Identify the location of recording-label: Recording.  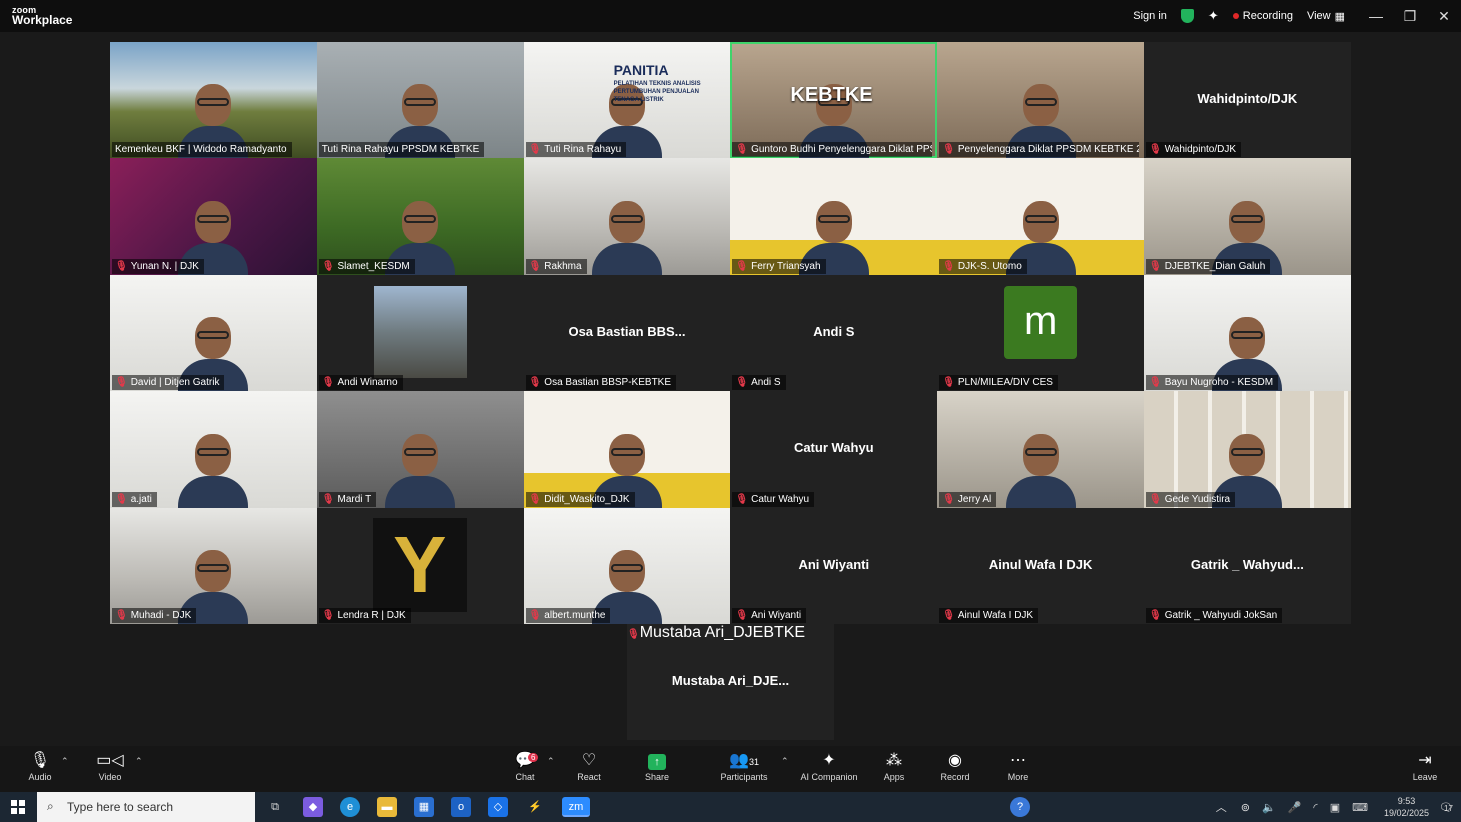
(1267, 16).